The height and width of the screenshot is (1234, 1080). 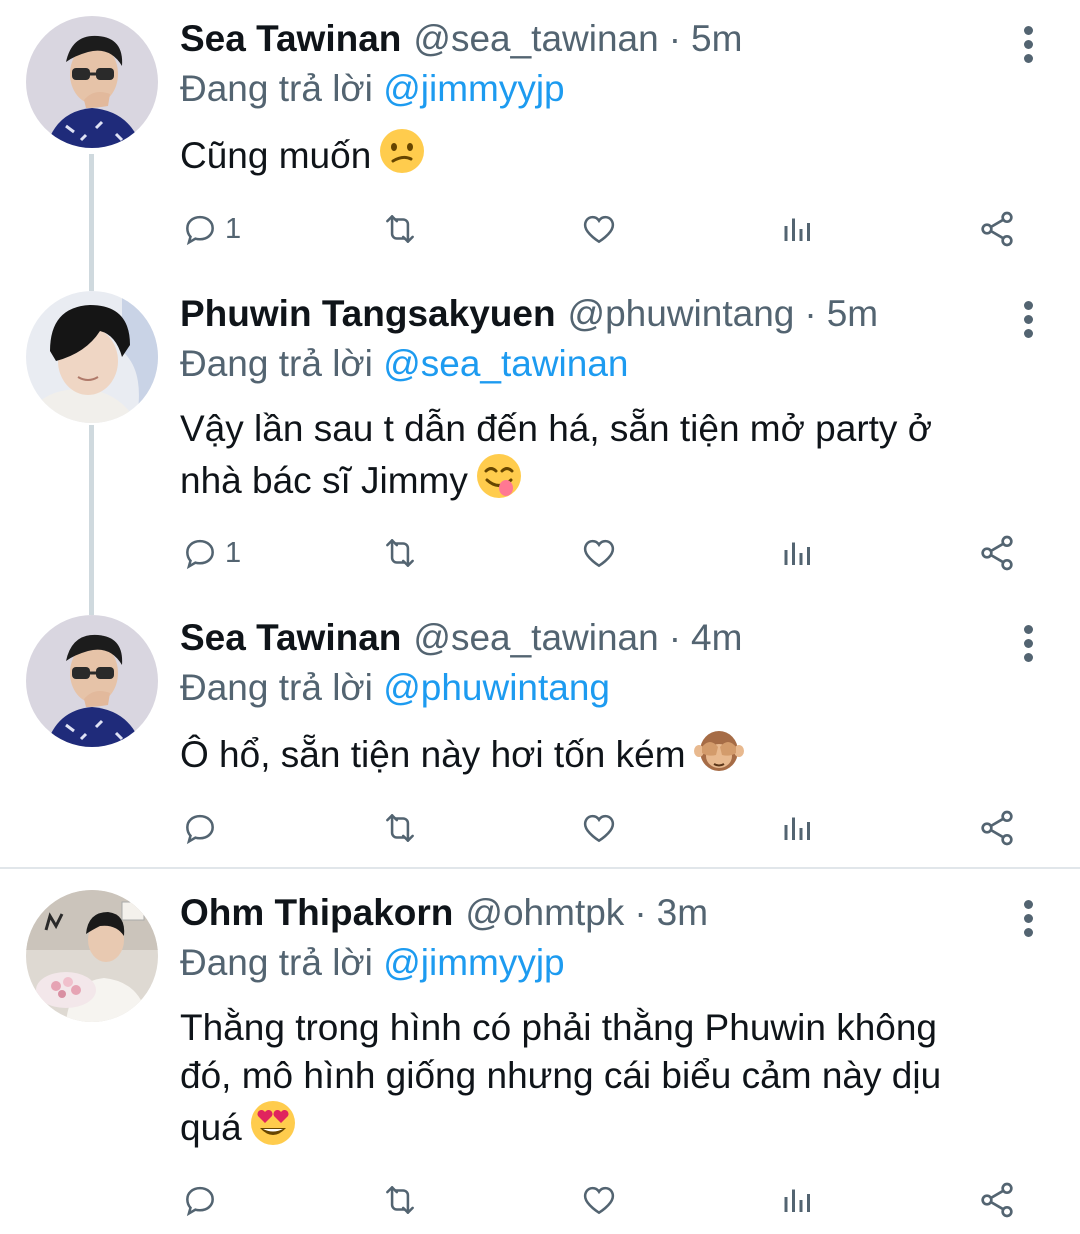 I want to click on avatar-ohm-thipakorn, so click(x=92, y=956).